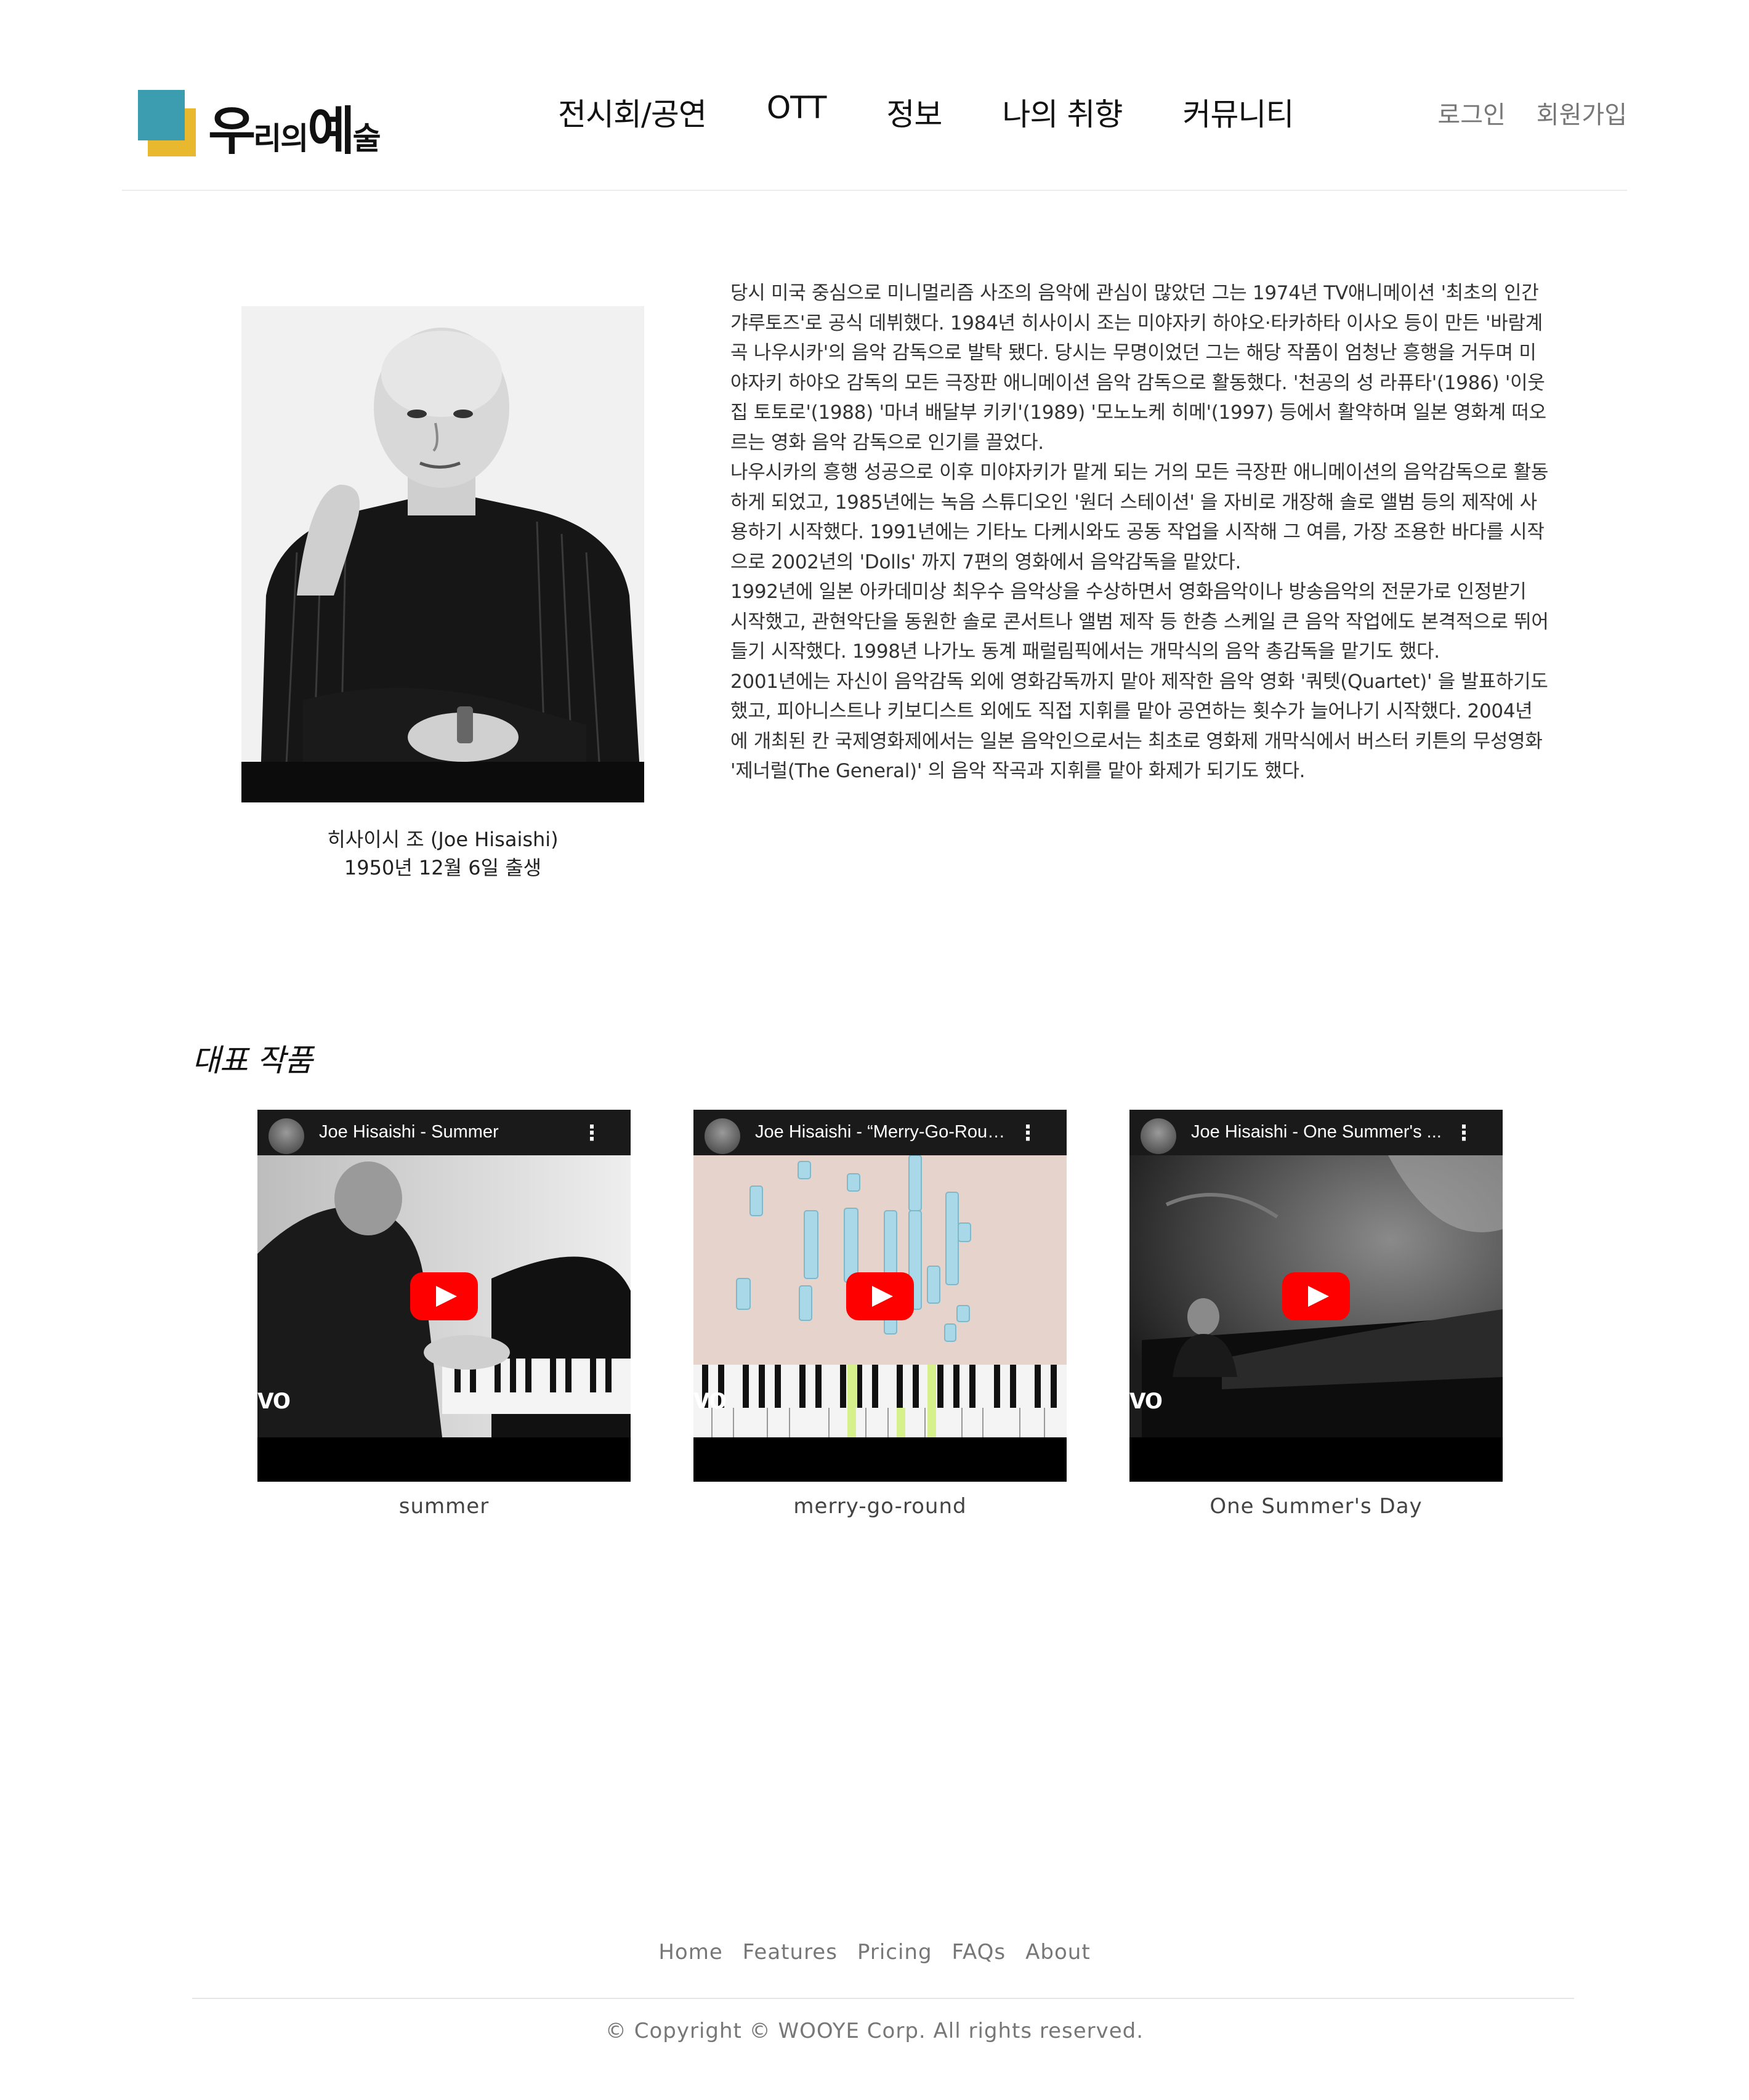 This screenshot has width=1749, height=2100. I want to click on site-header: 우리의예술 전시회/공연 OTT 정보 나의 취향 커뮤니티 로그인 회원가입, so click(874, 95).